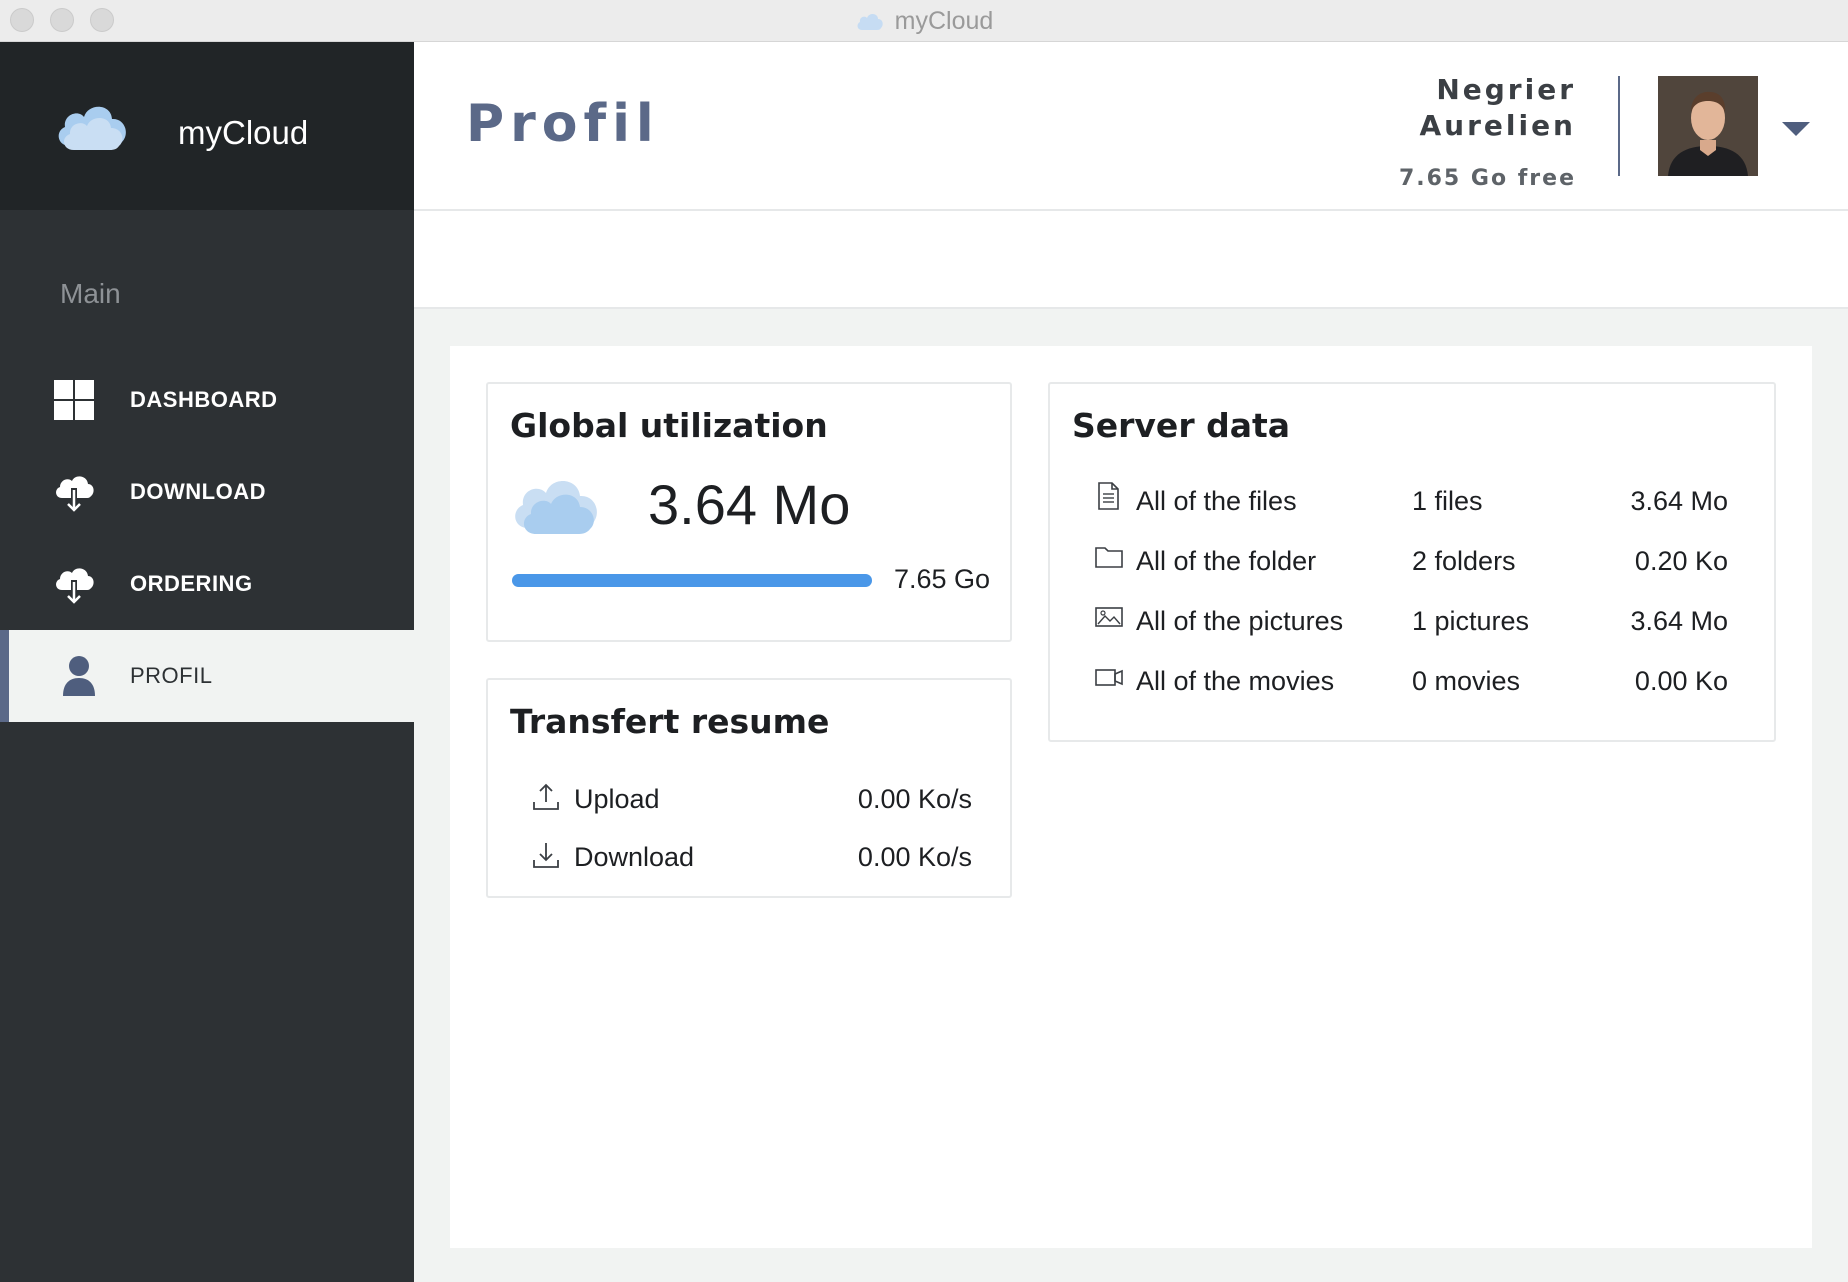  I want to click on folder-icon, so click(1109, 557).